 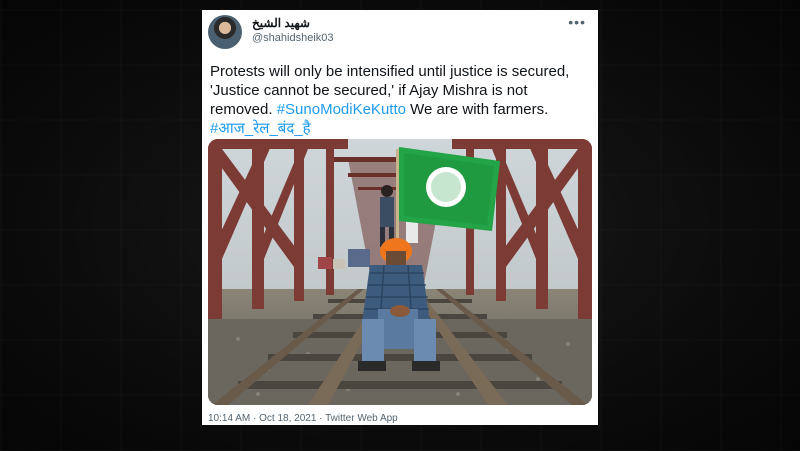 What do you see at coordinates (479, 109) in the screenshot?
I see `tweet-text-line3-tail: We are with farmers.` at bounding box center [479, 109].